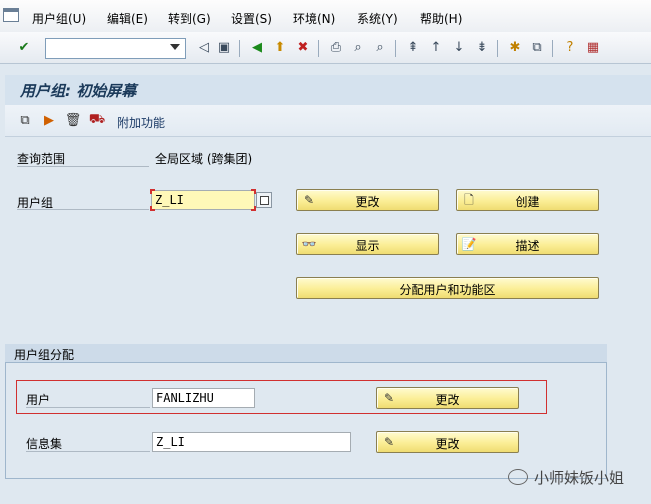 The height and width of the screenshot is (504, 651). Describe the element at coordinates (97, 120) in the screenshot. I see `transport-icon: ⛟` at that location.